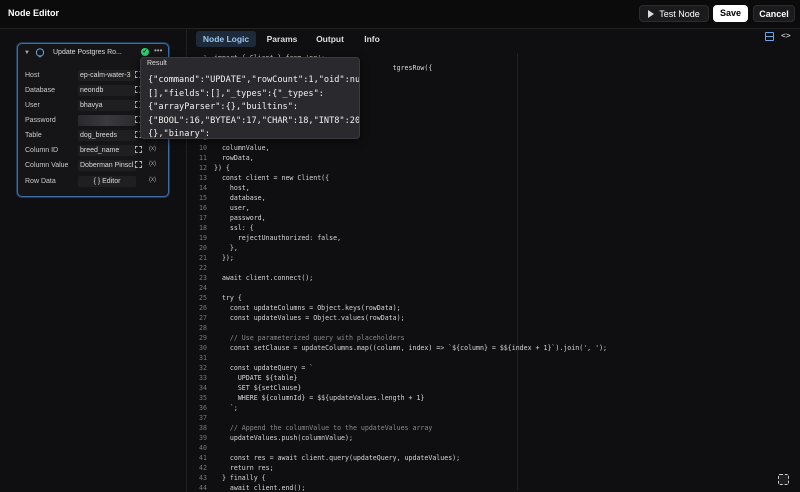  I want to click on result-title: Result, so click(157, 63).